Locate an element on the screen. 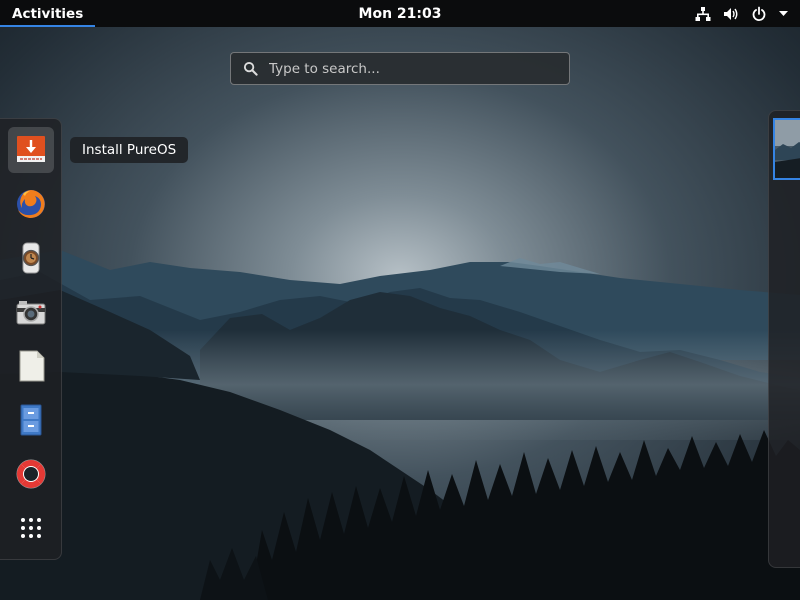 This screenshot has height=600, width=800. watch-icon is located at coordinates (31, 258).